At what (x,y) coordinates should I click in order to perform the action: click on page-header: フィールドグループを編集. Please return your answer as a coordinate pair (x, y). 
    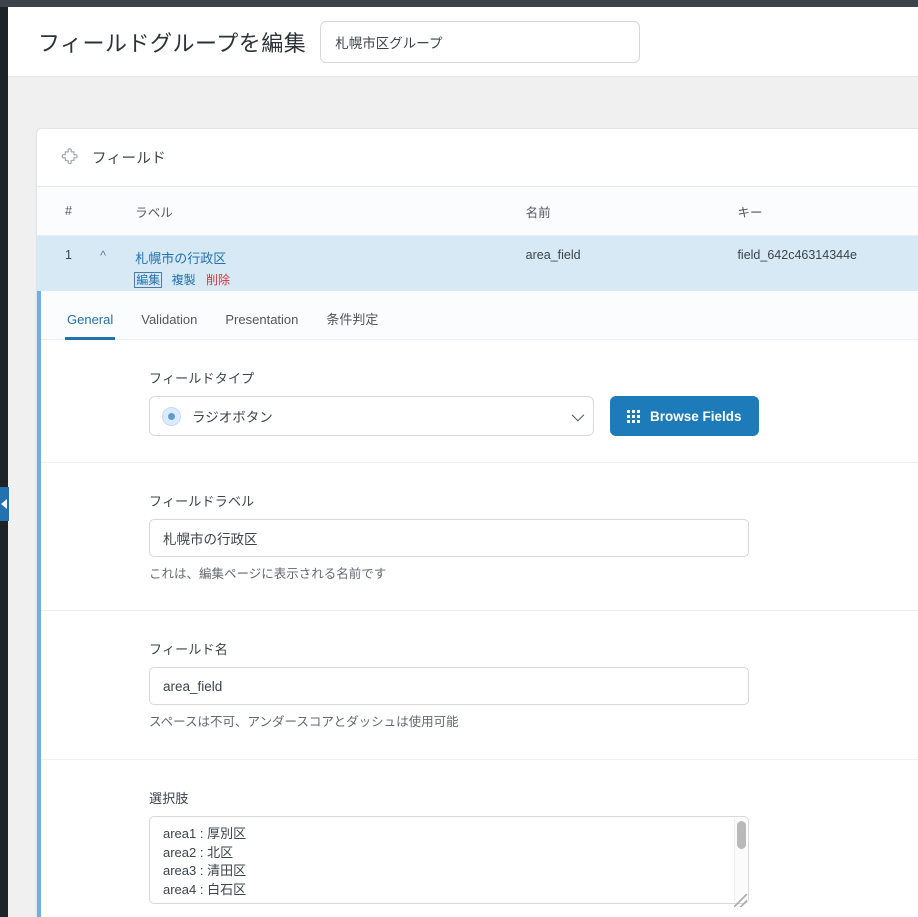
    Looking at the image, I should click on (463, 42).